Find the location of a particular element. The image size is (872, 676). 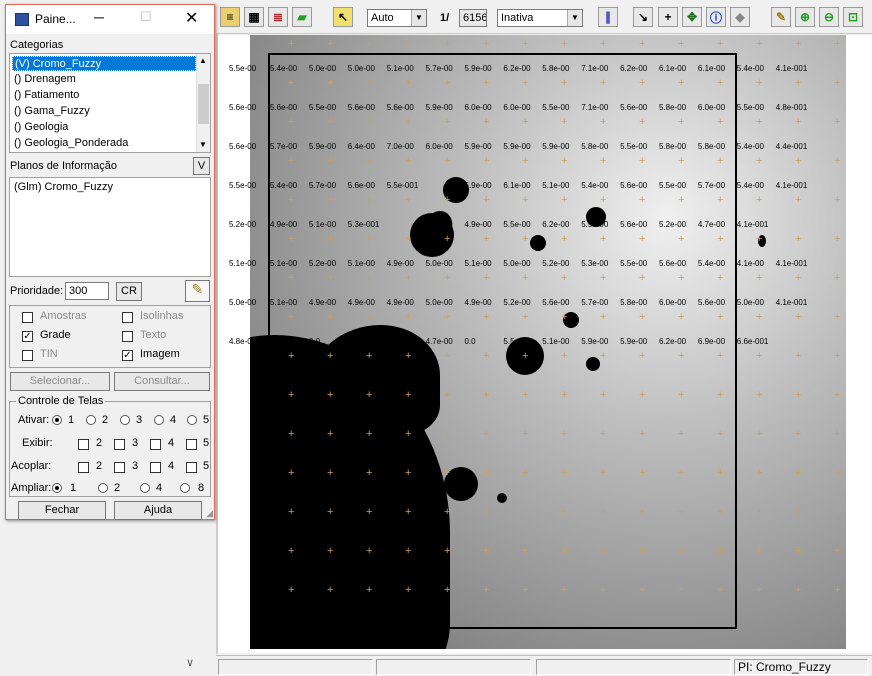

isolinhas-checkbox is located at coordinates (127, 317).